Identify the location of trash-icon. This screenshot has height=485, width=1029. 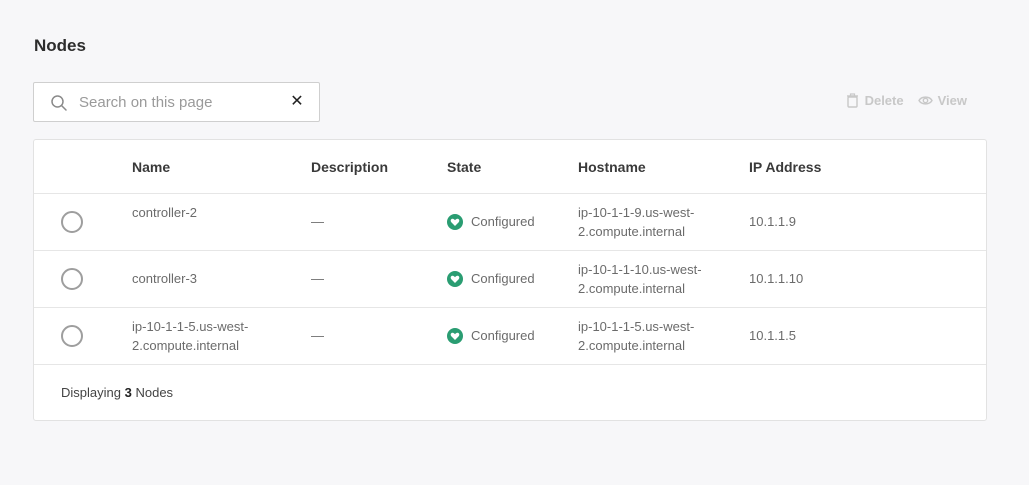
(852, 100).